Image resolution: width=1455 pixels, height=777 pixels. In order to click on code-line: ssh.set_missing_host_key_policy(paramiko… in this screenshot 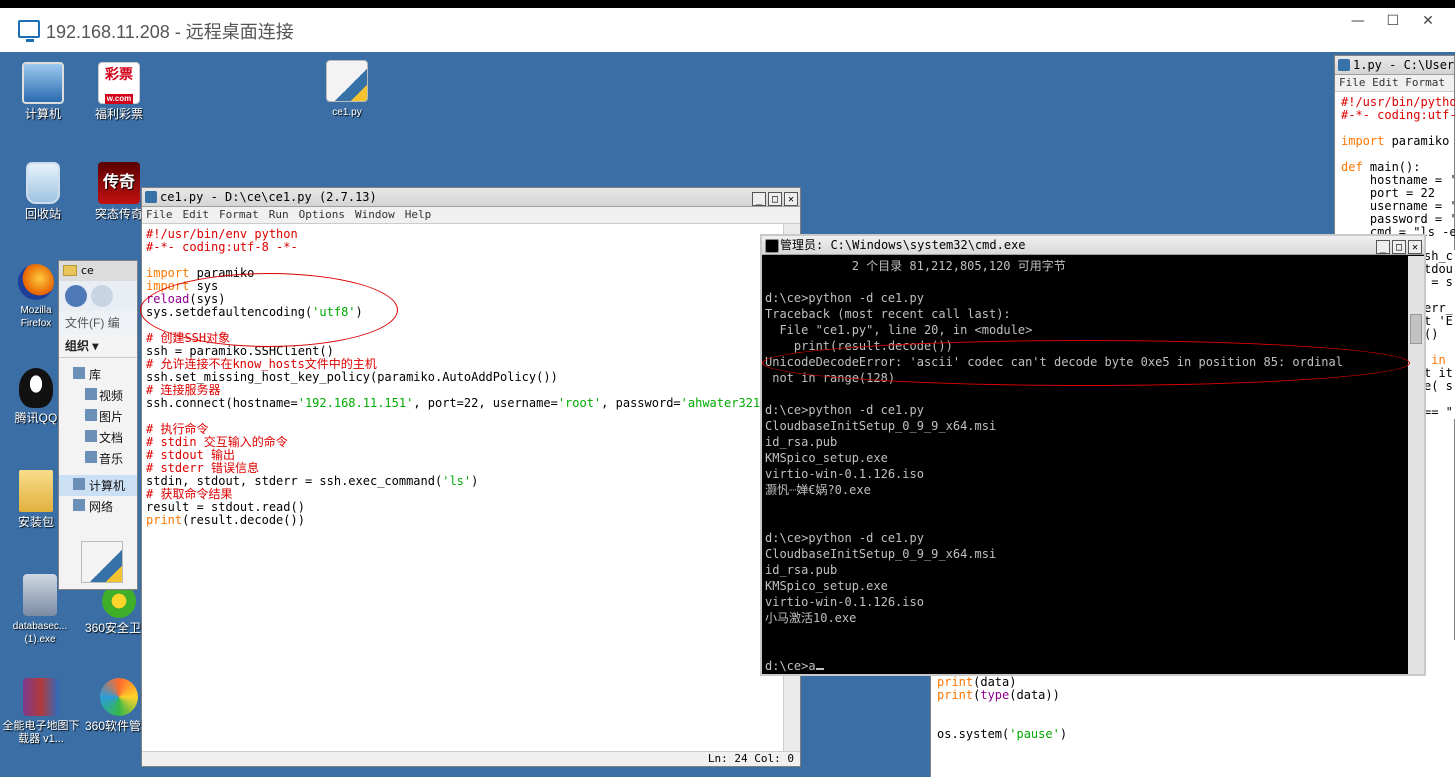, I will do `click(352, 377)`.